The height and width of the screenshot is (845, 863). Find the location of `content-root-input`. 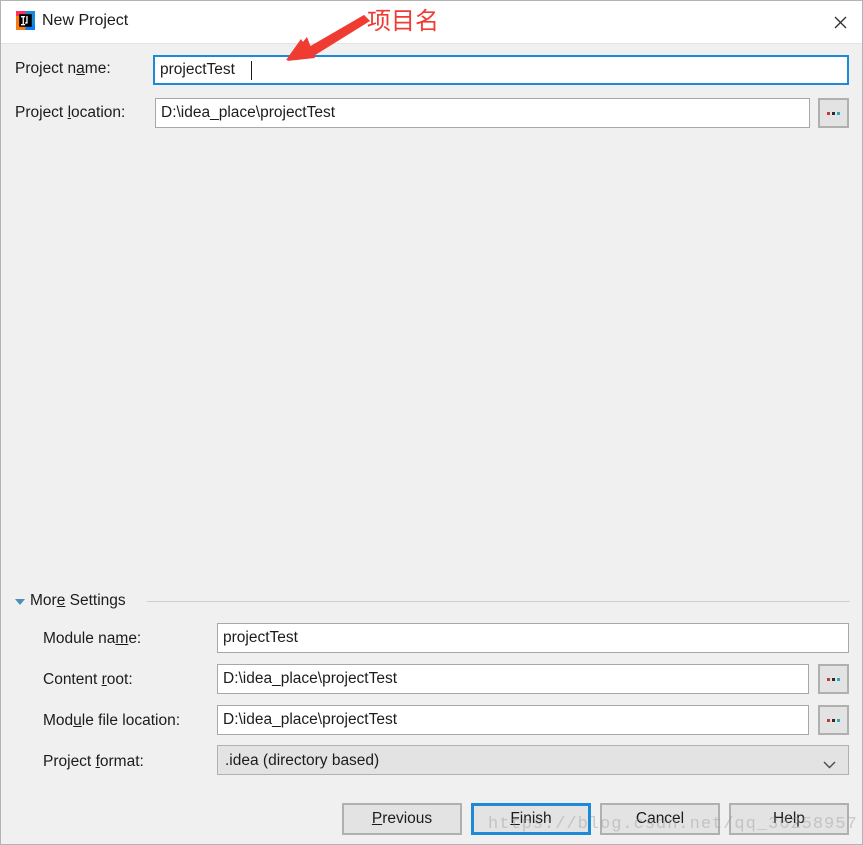

content-root-input is located at coordinates (513, 679).